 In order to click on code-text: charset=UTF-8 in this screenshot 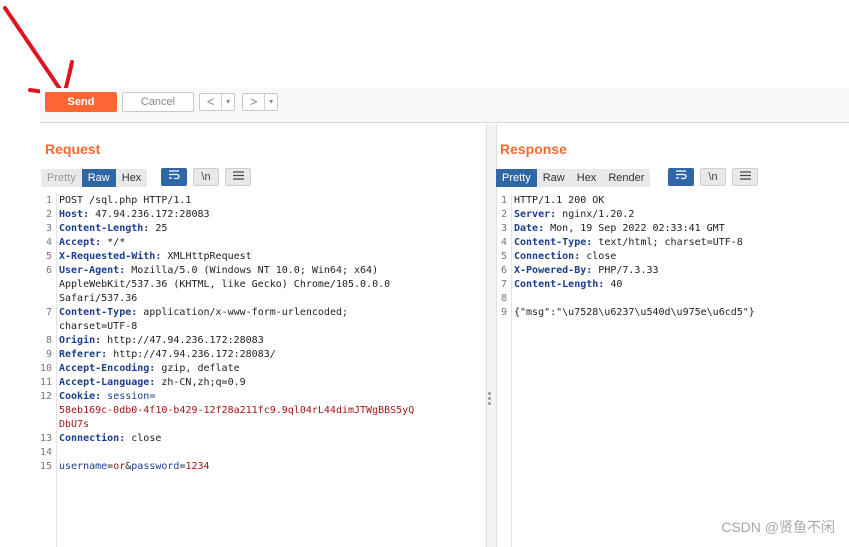, I will do `click(98, 327)`.